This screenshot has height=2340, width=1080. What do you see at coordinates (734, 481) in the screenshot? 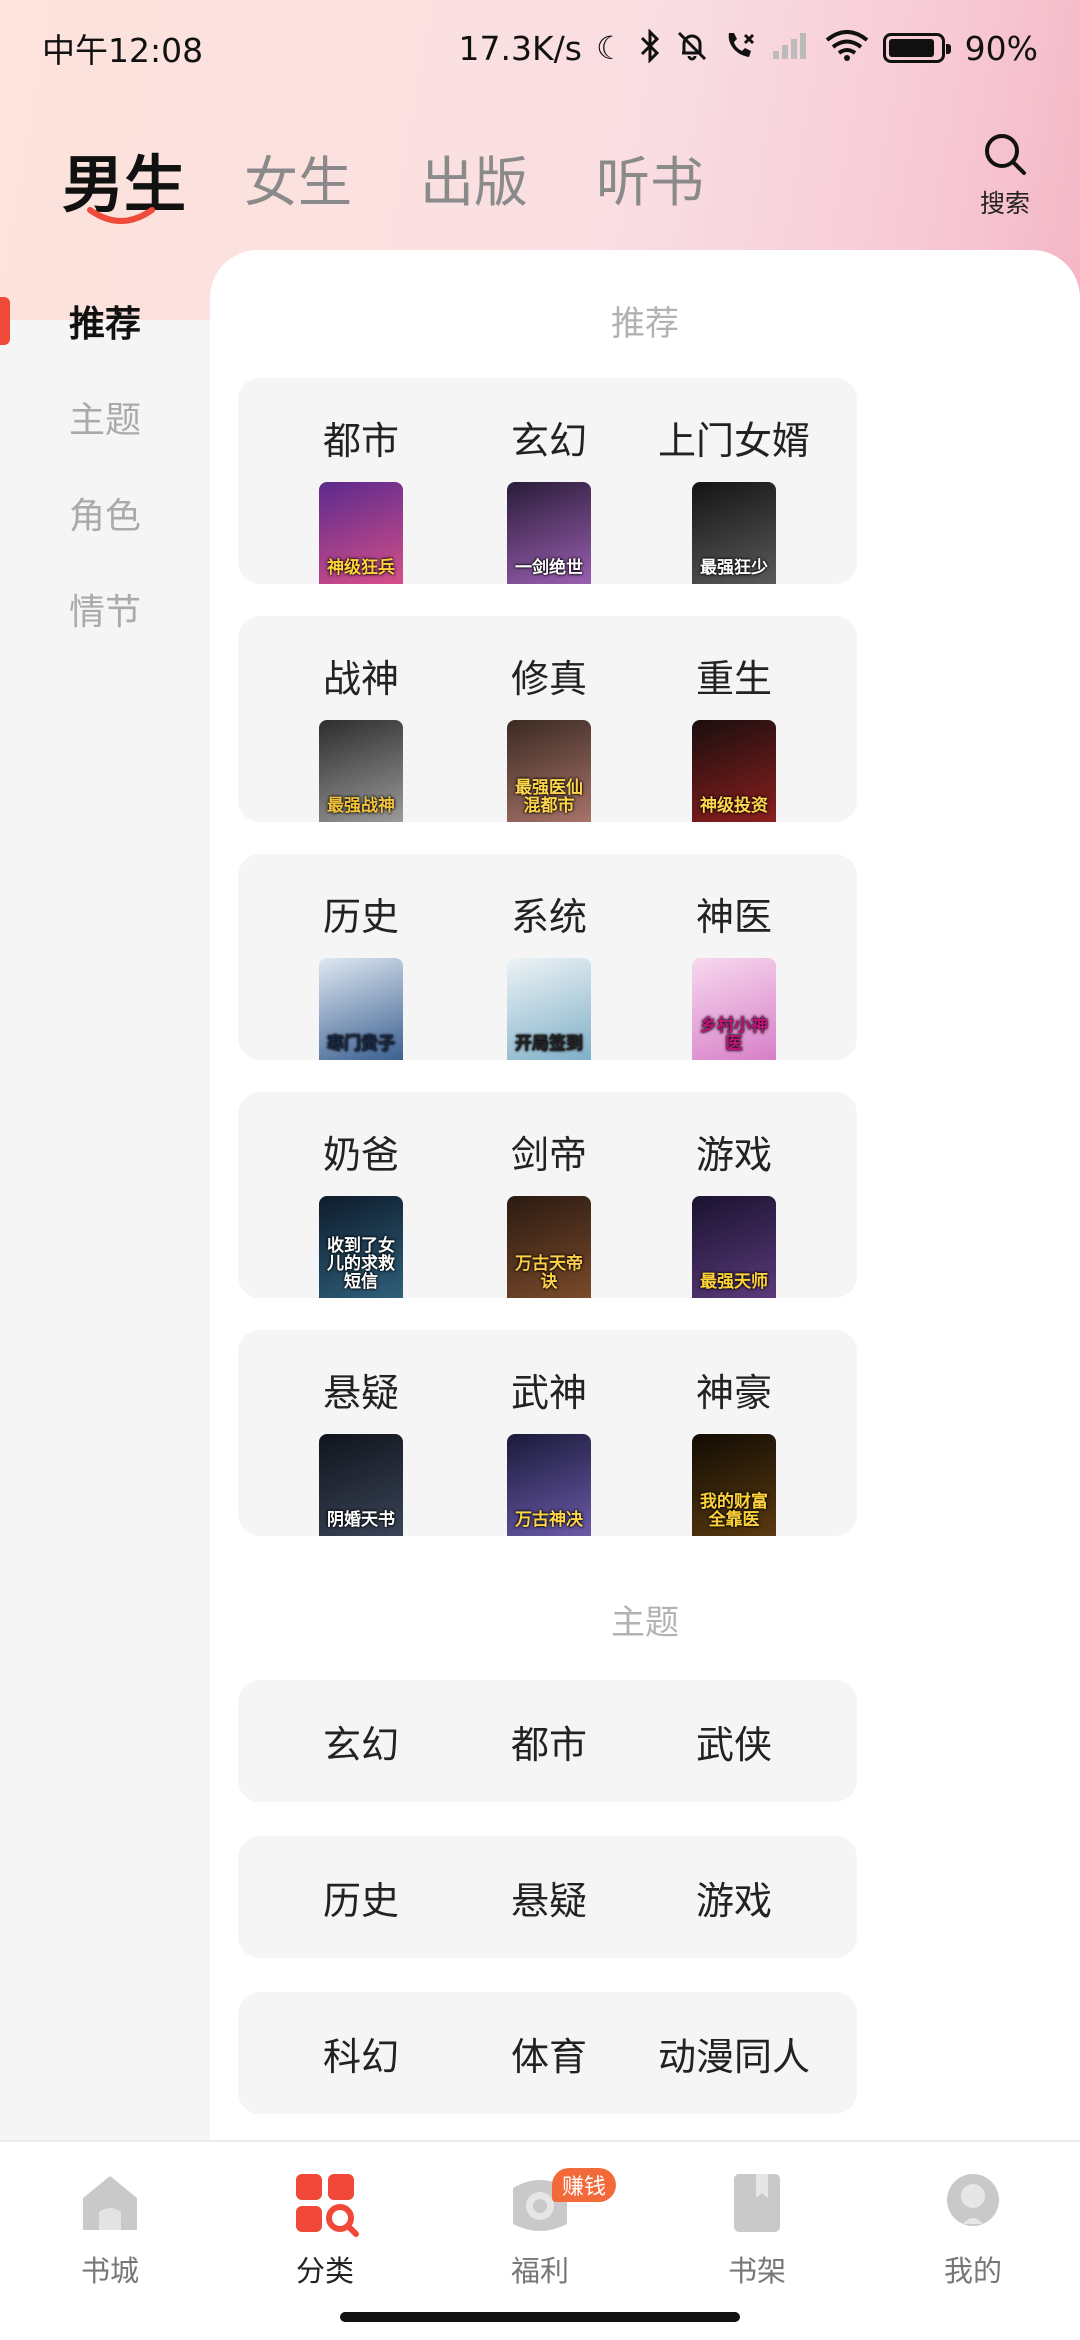
I see `category-card: 上门女婿 最强狂少` at bounding box center [734, 481].